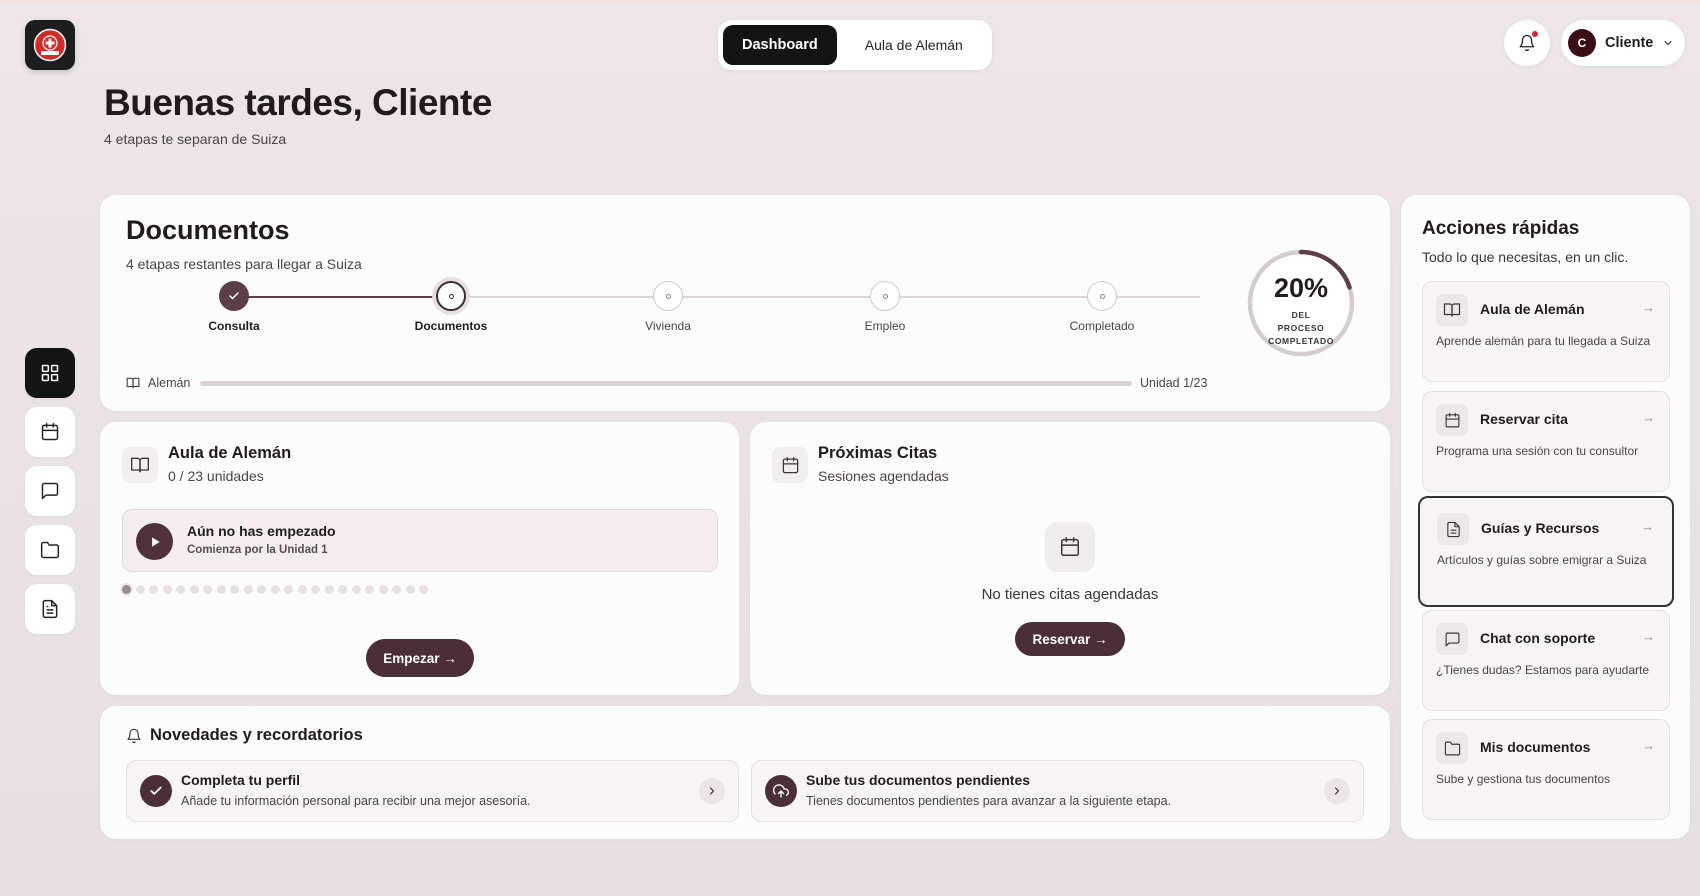 The height and width of the screenshot is (896, 1700). What do you see at coordinates (50, 550) in the screenshot?
I see `sidebar-item-folders` at bounding box center [50, 550].